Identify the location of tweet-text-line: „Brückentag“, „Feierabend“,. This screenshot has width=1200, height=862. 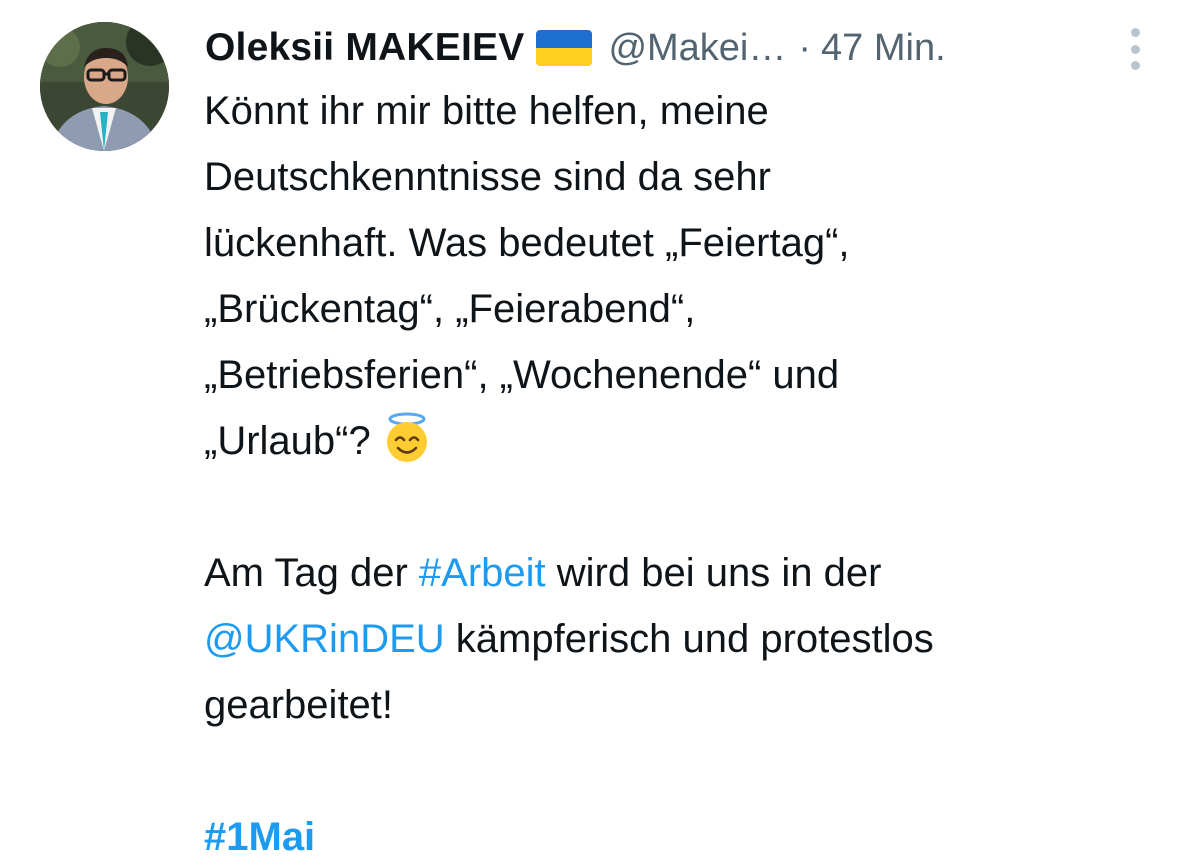
(450, 309).